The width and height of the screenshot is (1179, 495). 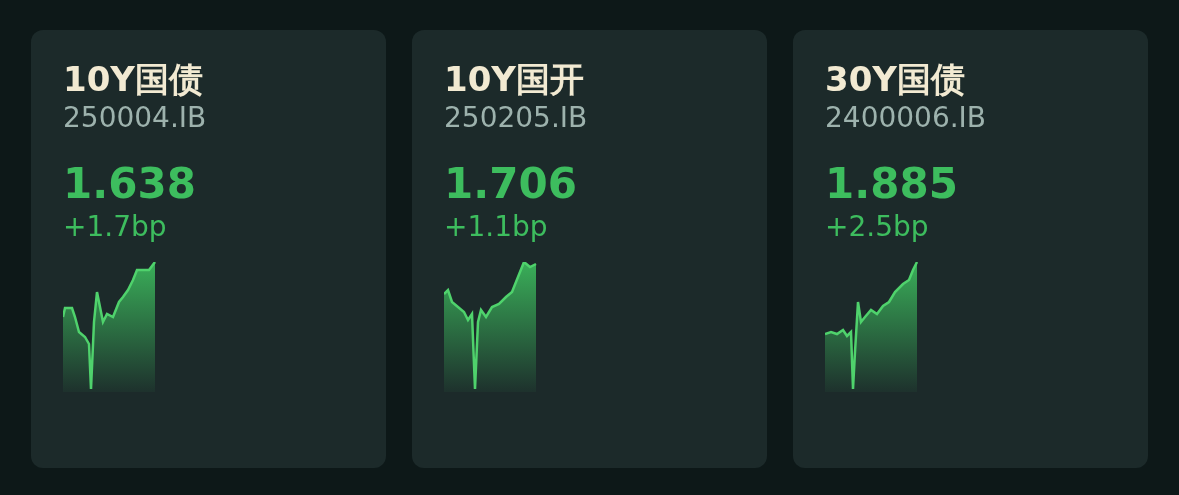 I want to click on bond-code: 2400006.IB, so click(x=906, y=118).